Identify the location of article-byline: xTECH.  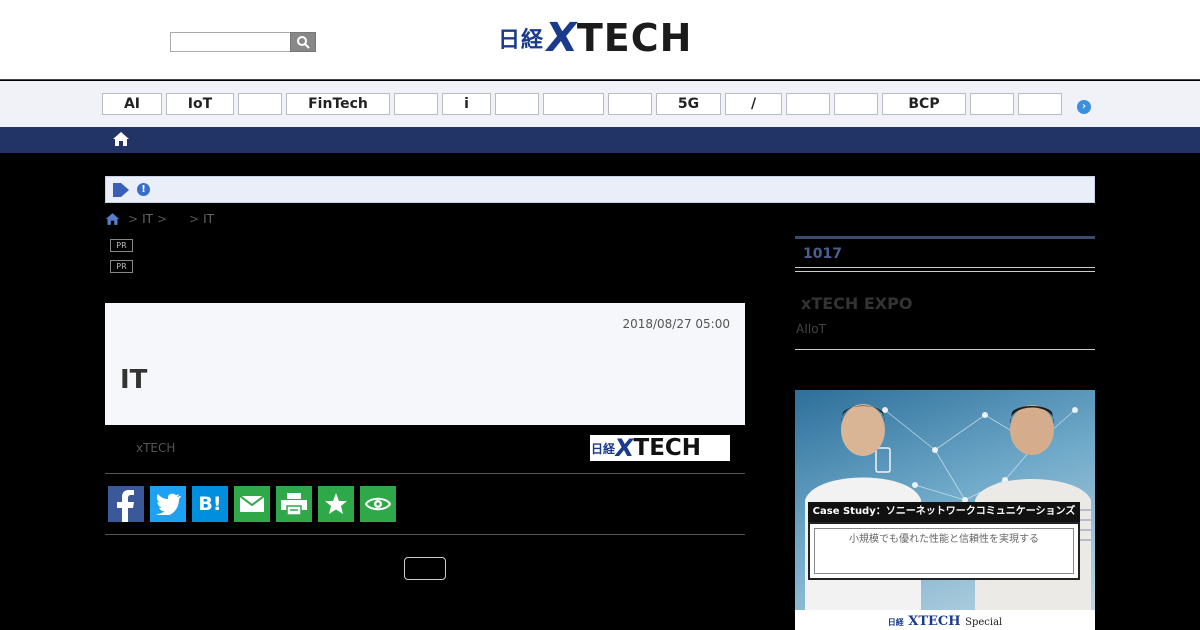
(156, 448).